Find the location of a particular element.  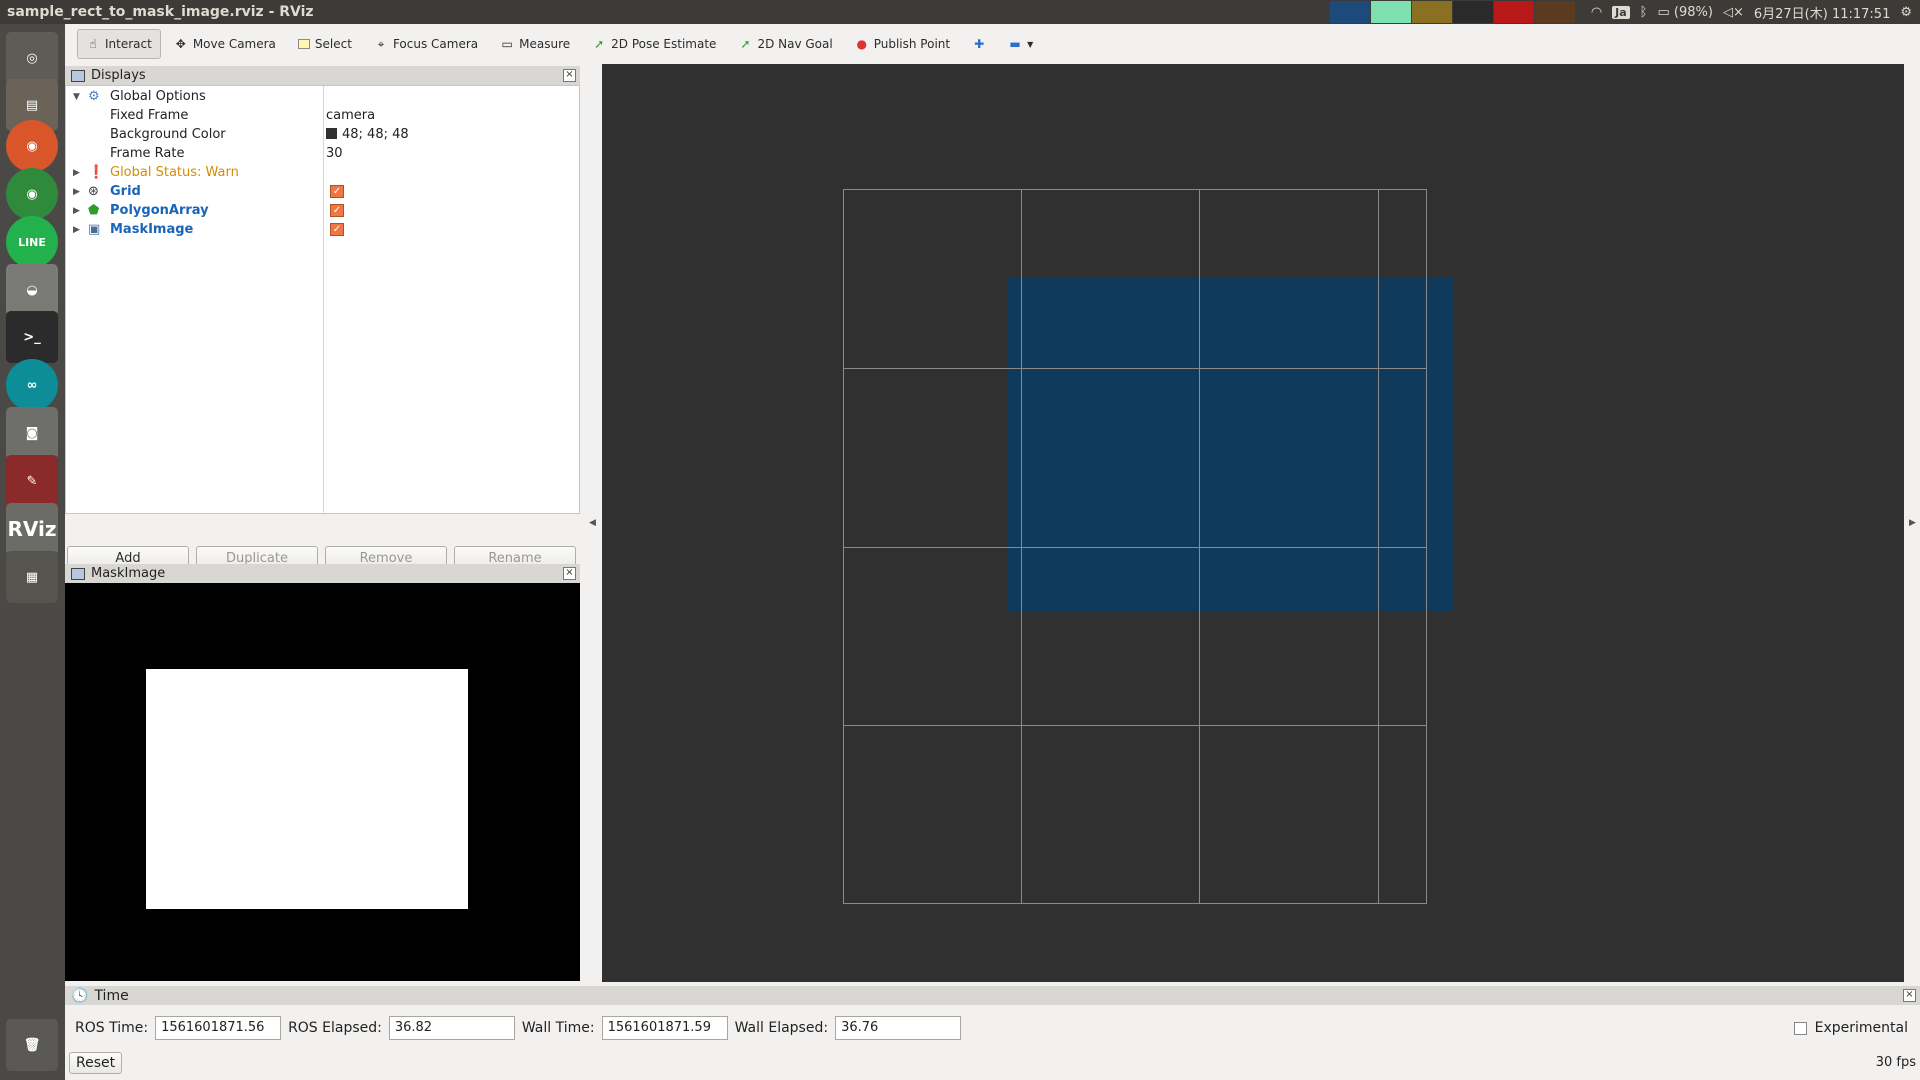

keyboard-language-indicator: Ja is located at coordinates (1621, 12).